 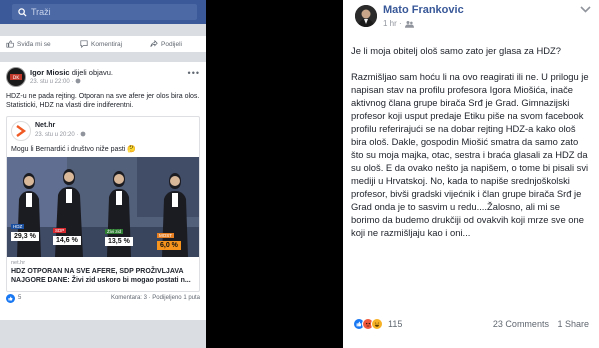 I want to click on thumbs-up-icon, so click(x=10, y=44).